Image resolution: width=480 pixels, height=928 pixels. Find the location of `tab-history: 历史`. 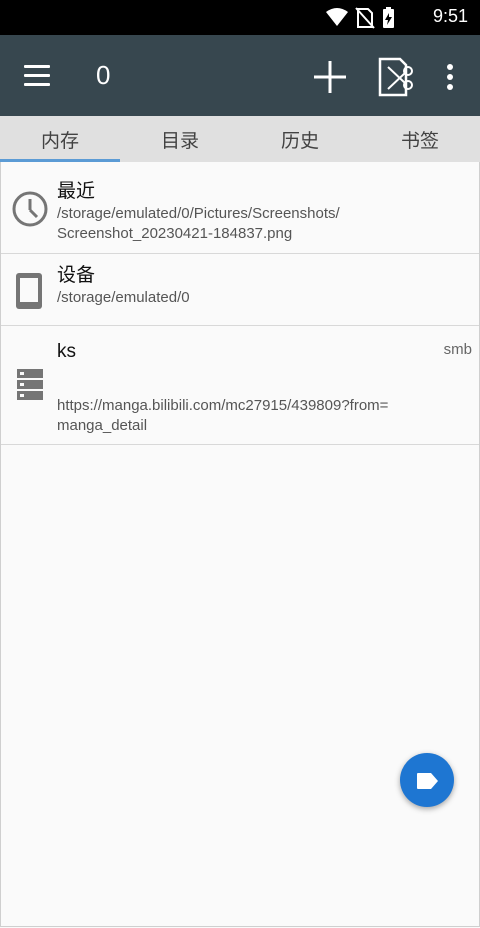

tab-history: 历史 is located at coordinates (300, 139).